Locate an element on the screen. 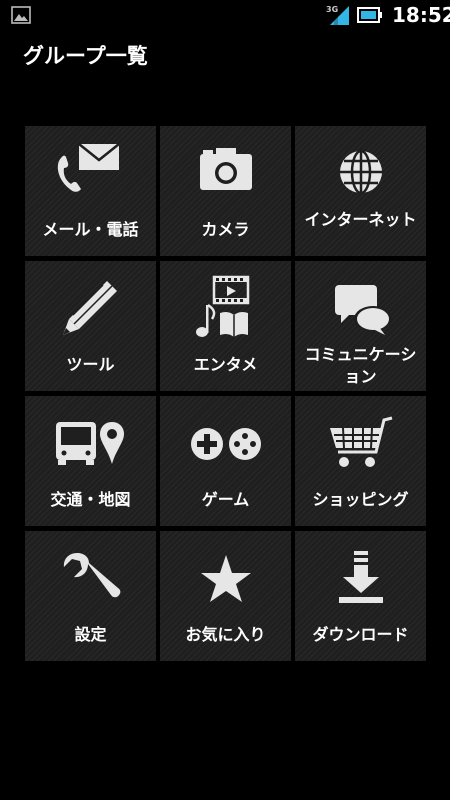  signal-icon: 3G is located at coordinates (337, 15).